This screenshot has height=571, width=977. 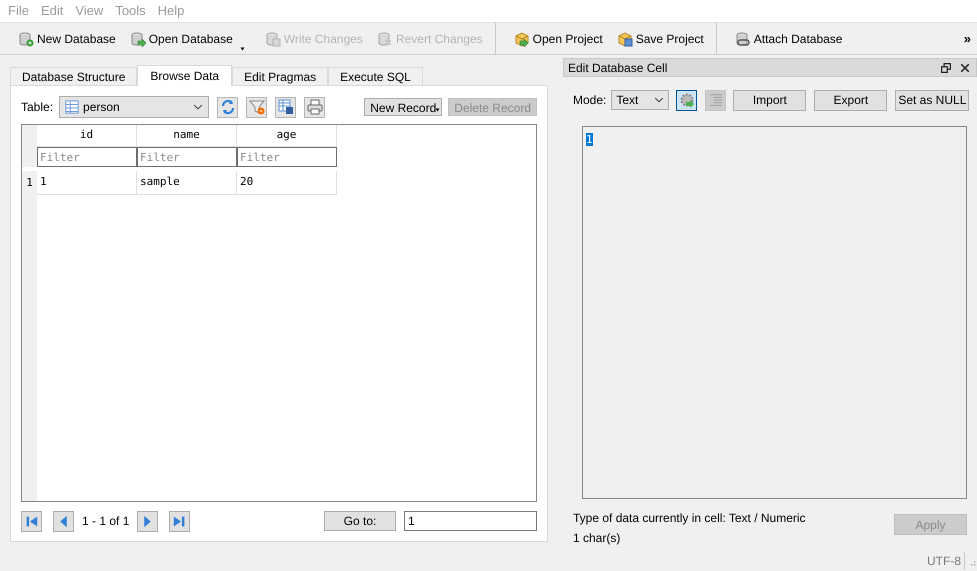 I want to click on auto-switch-button, so click(x=687, y=100).